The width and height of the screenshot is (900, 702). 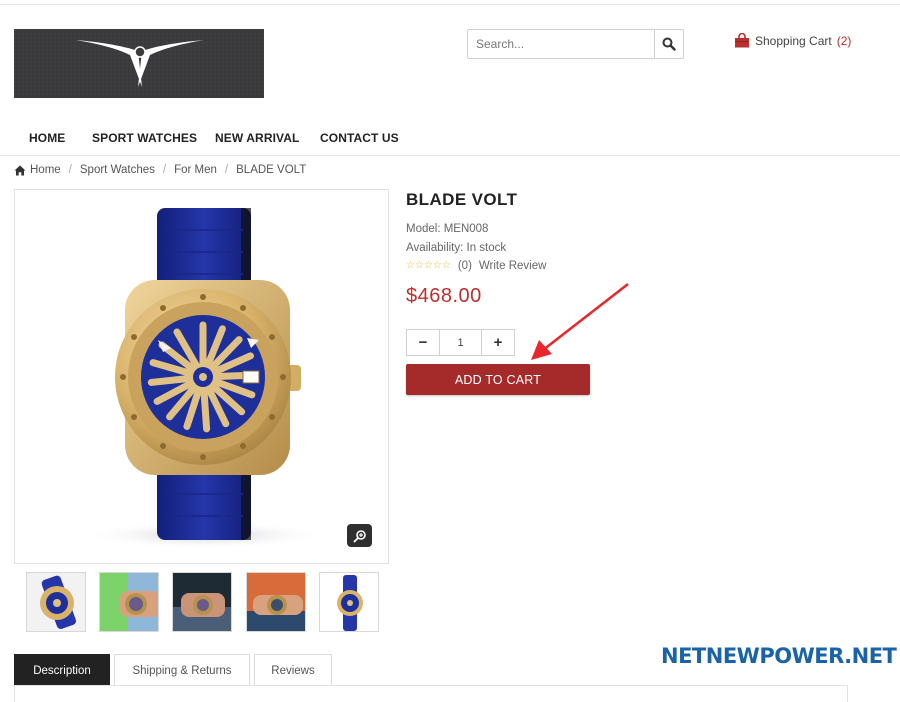 I want to click on quantity-decrease-button: −, so click(x=423, y=342).